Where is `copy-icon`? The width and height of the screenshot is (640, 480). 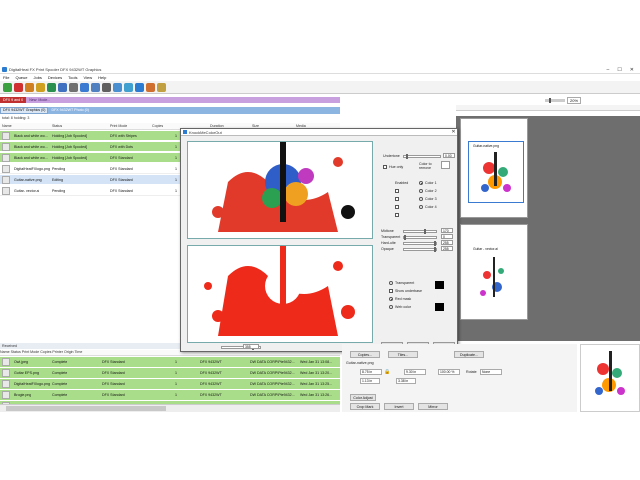 copy-icon is located at coordinates (117, 87).